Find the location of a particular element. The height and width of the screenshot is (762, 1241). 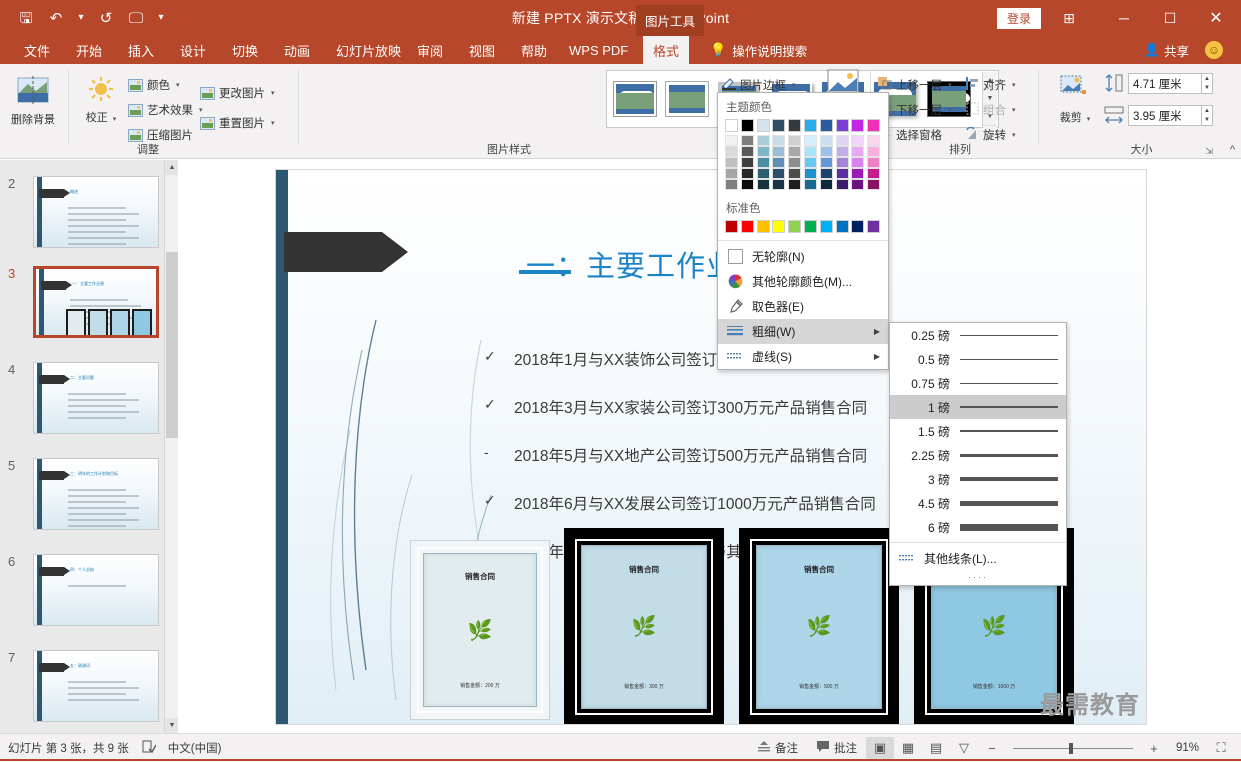

redo-icon: ↺ is located at coordinates (106, 18).